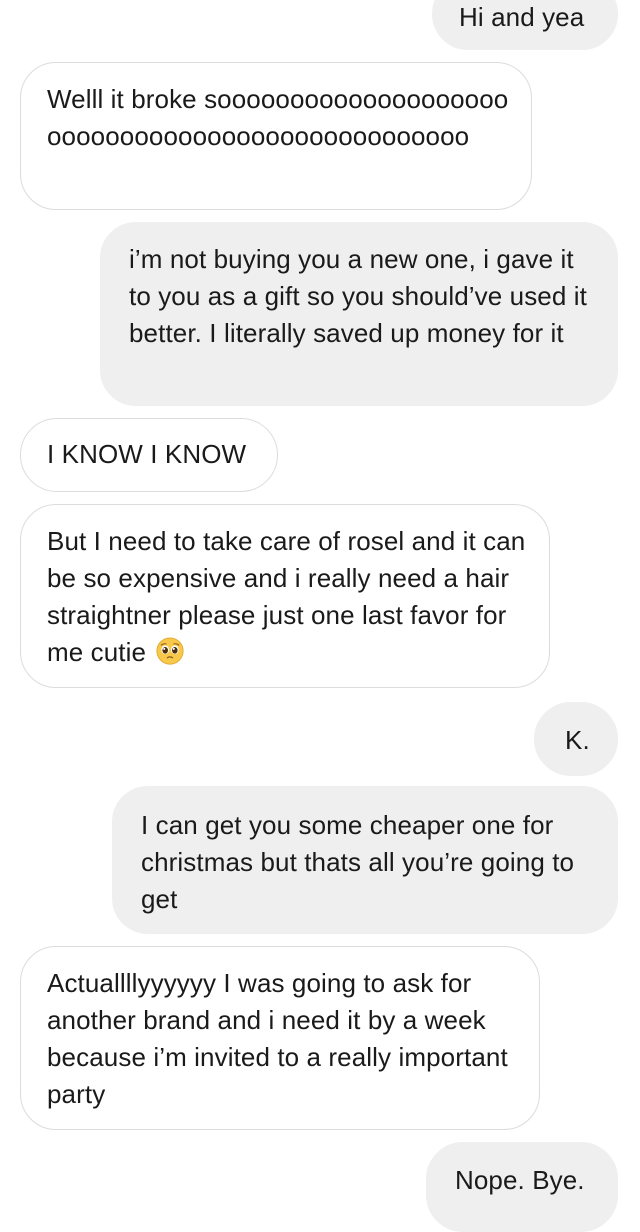 This screenshot has height=1232, width=640. I want to click on message-text: Nope. Bye., so click(520, 1180).